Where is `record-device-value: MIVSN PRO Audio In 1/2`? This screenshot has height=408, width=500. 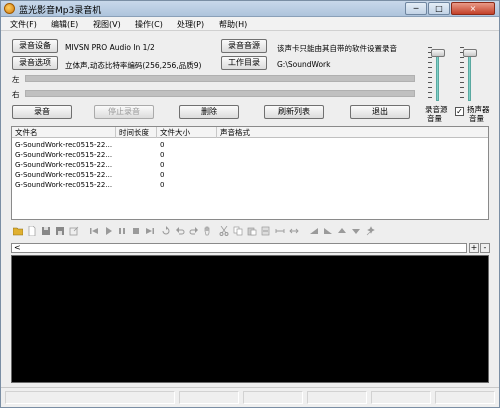
record-device-value: MIVSN PRO Audio In 1/2 is located at coordinates (110, 47).